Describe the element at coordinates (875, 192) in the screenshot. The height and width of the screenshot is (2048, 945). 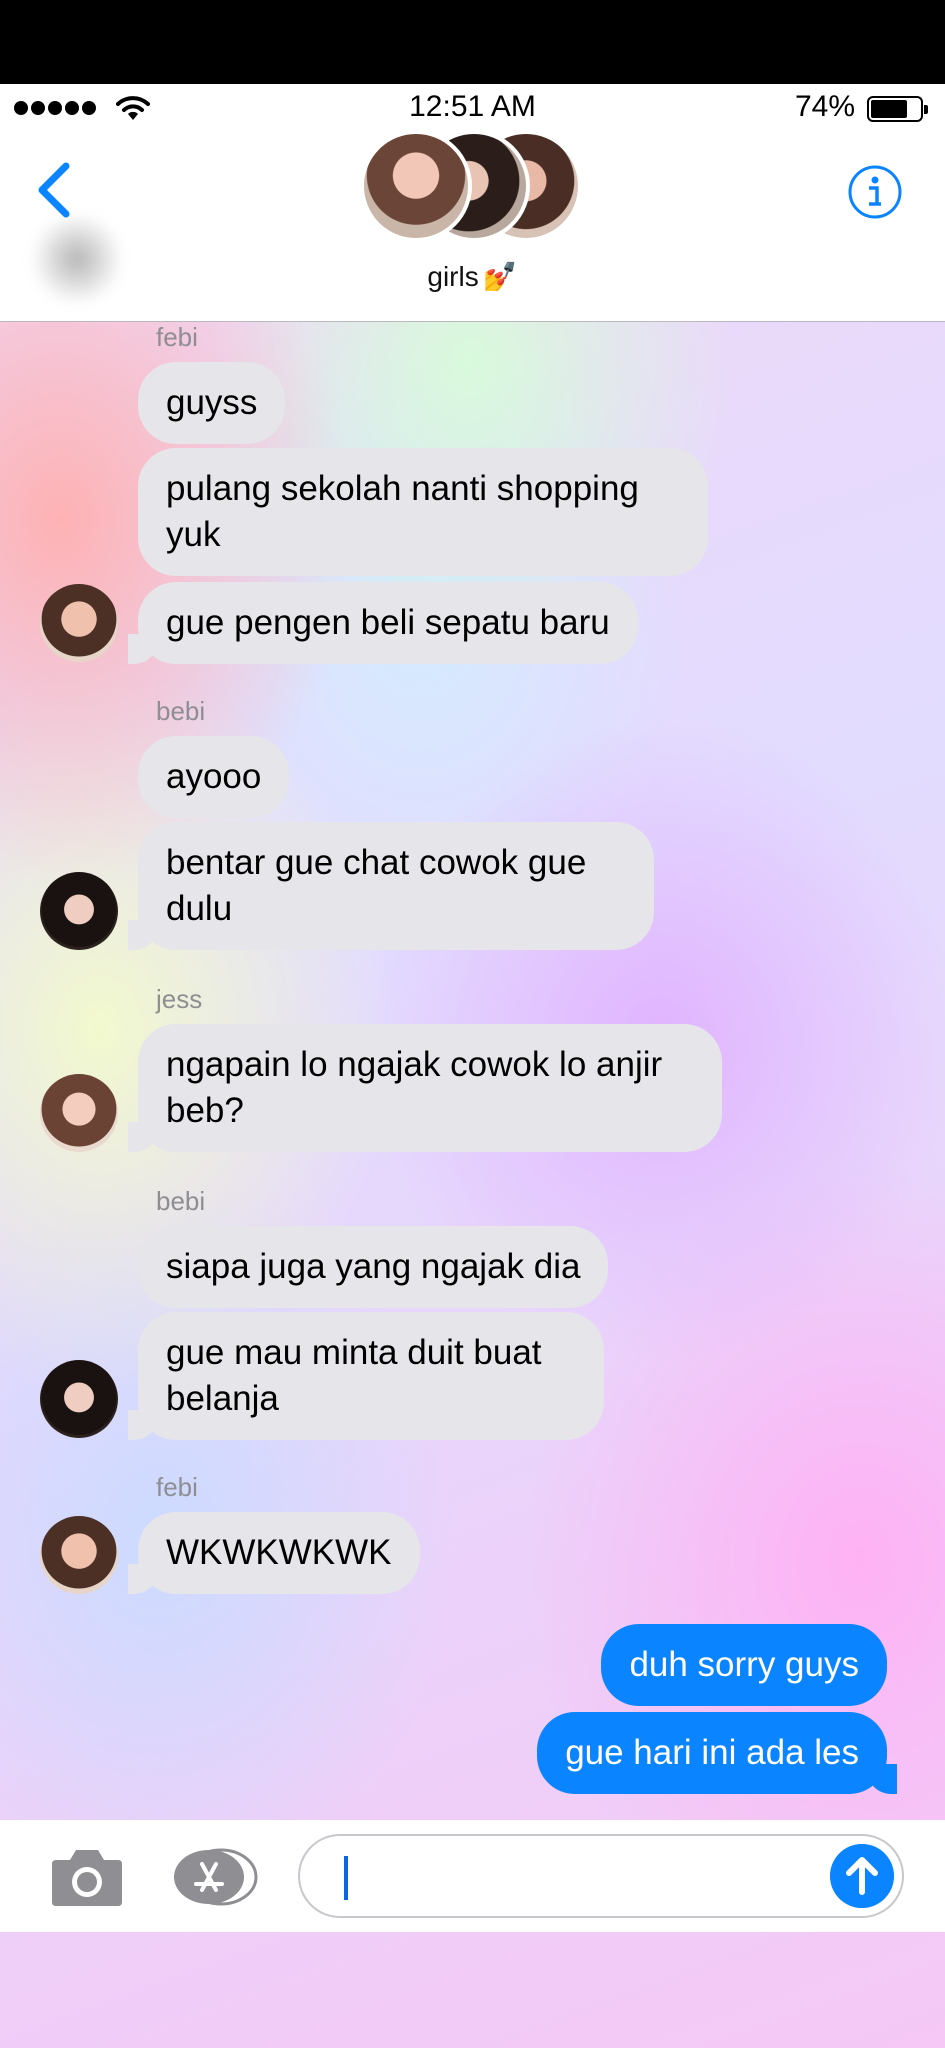
I see `info-icon` at that location.